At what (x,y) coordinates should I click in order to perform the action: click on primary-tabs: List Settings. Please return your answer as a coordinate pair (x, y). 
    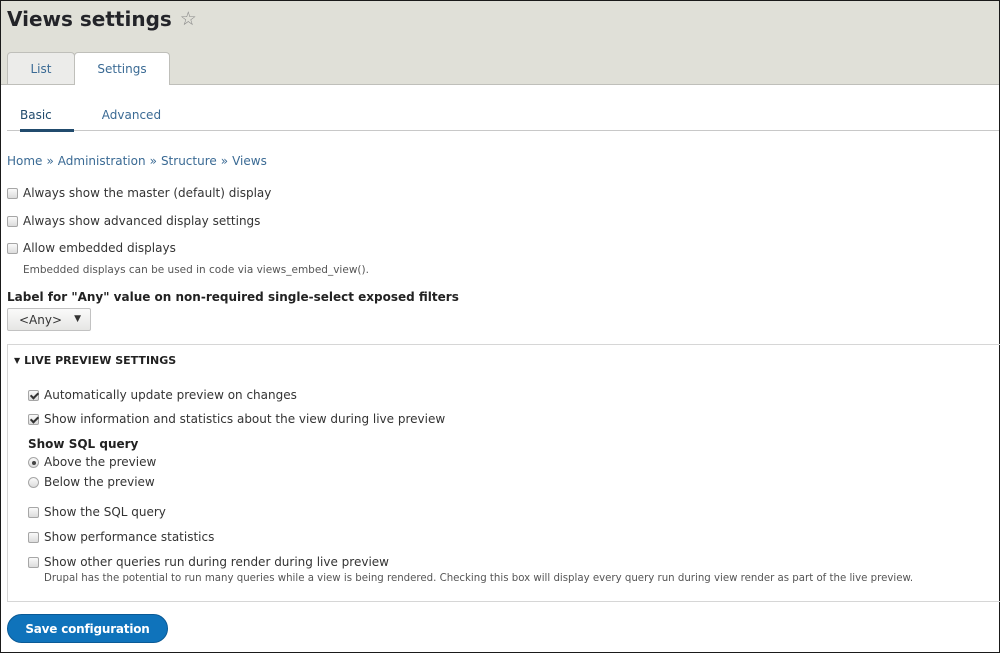
    Looking at the image, I should click on (88, 68).